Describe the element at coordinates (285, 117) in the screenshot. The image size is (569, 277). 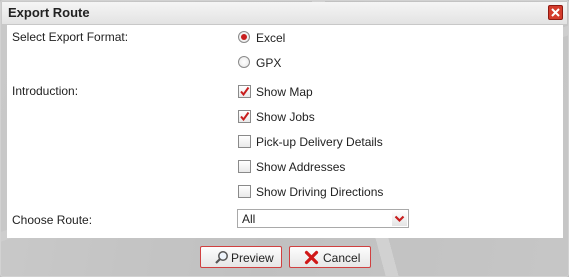
I see `option-label: Show Jobs` at that location.